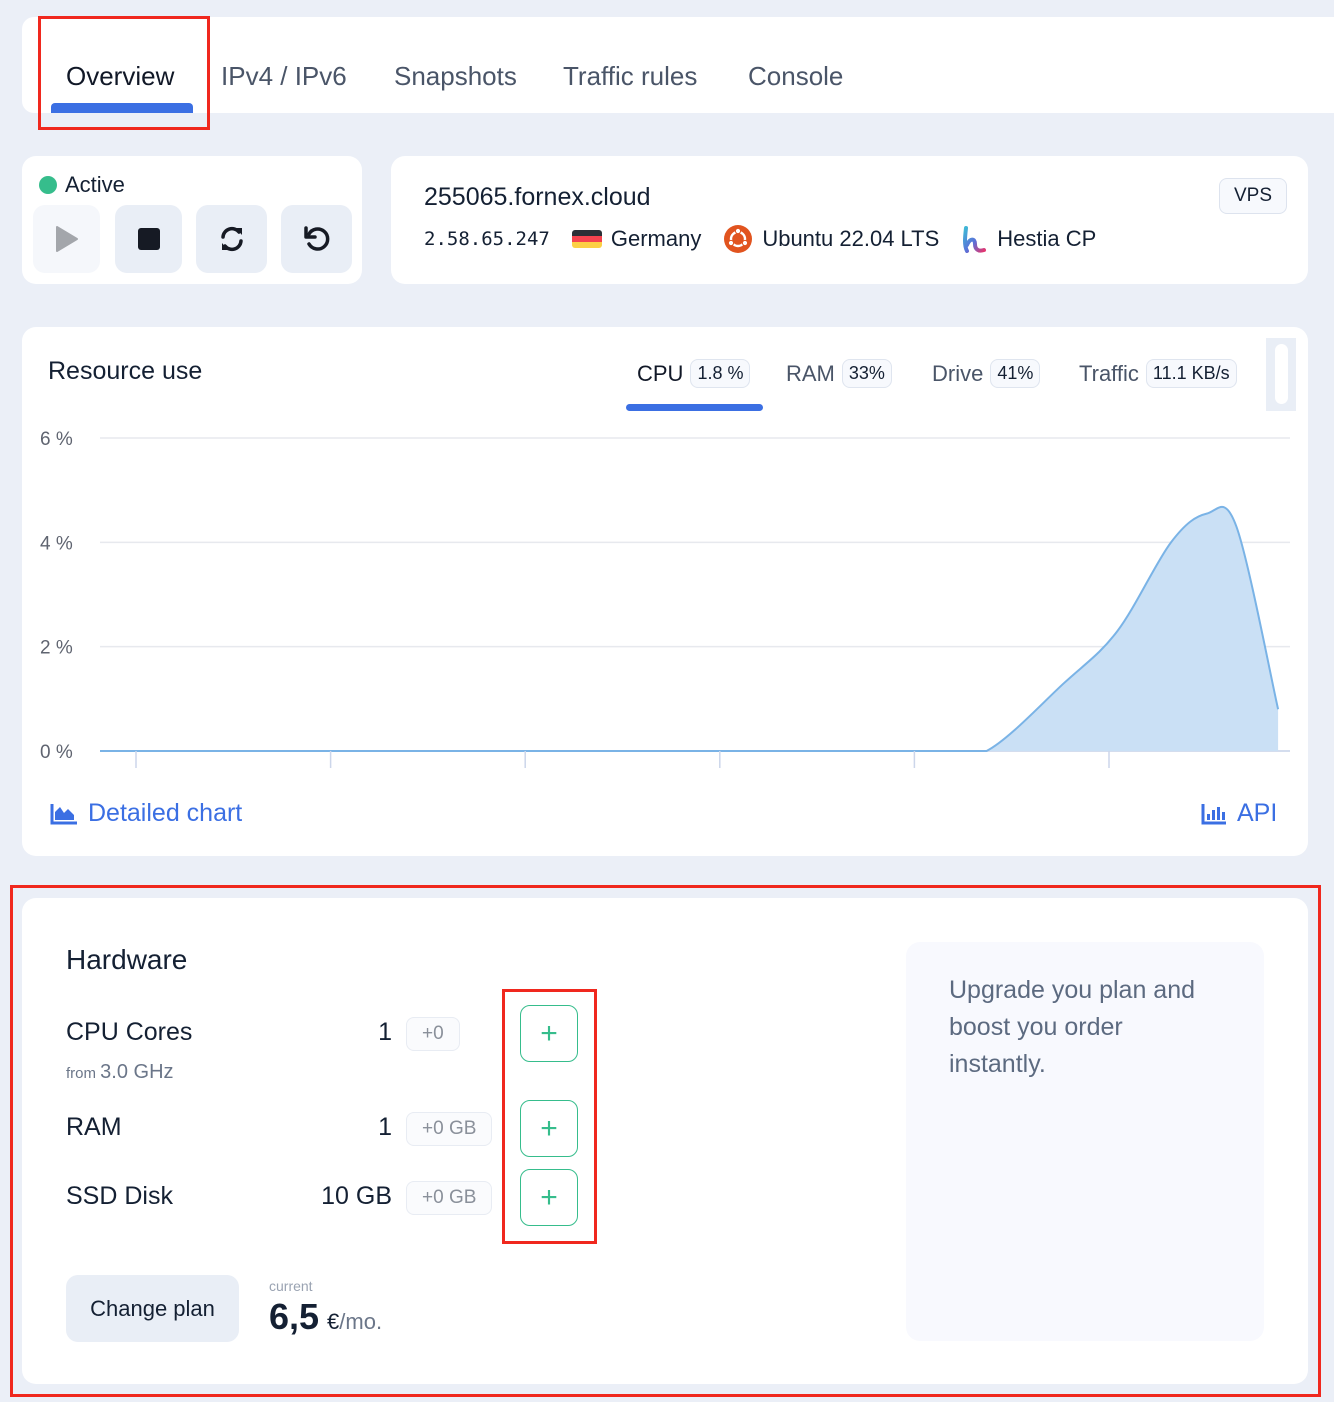  What do you see at coordinates (356, 1196) in the screenshot?
I see `ssd-disk-value: 10 GB` at bounding box center [356, 1196].